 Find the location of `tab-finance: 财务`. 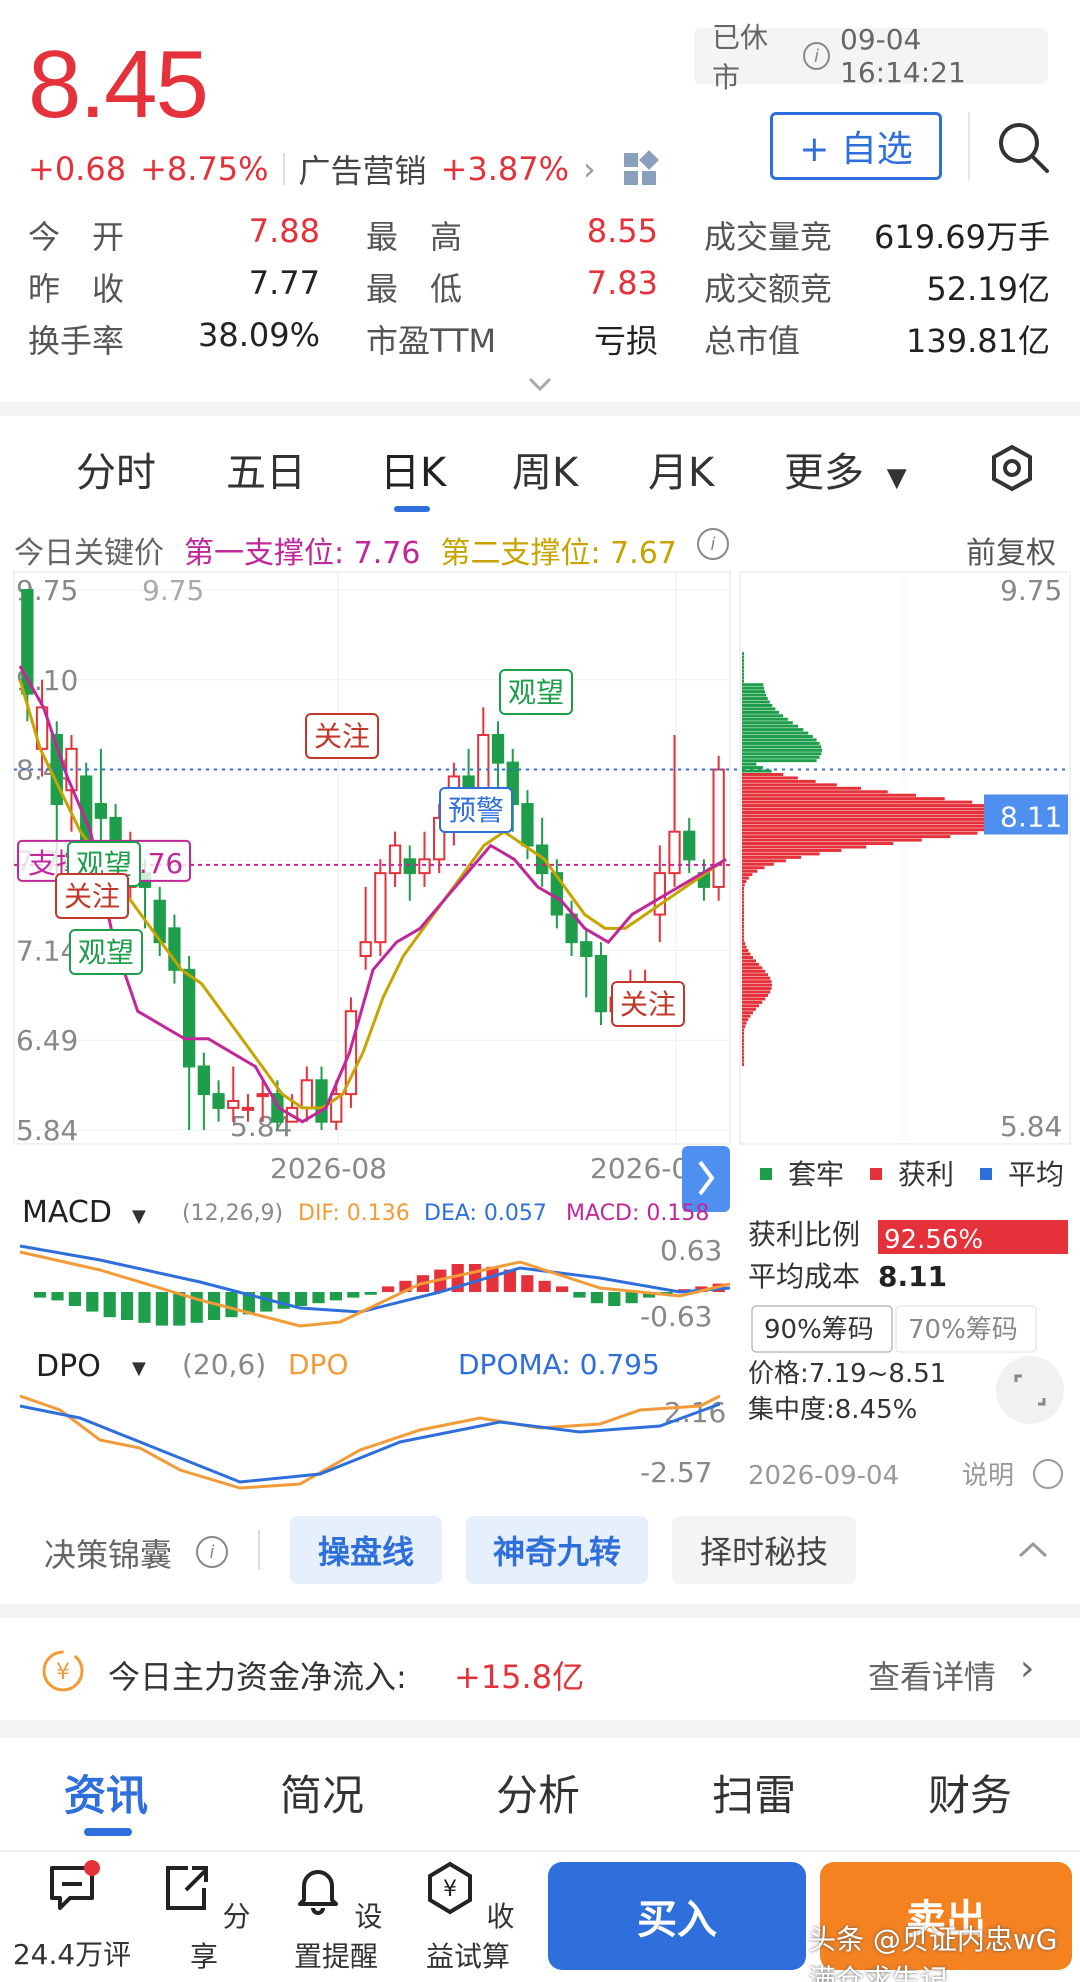

tab-finance: 财务 is located at coordinates (970, 1792).